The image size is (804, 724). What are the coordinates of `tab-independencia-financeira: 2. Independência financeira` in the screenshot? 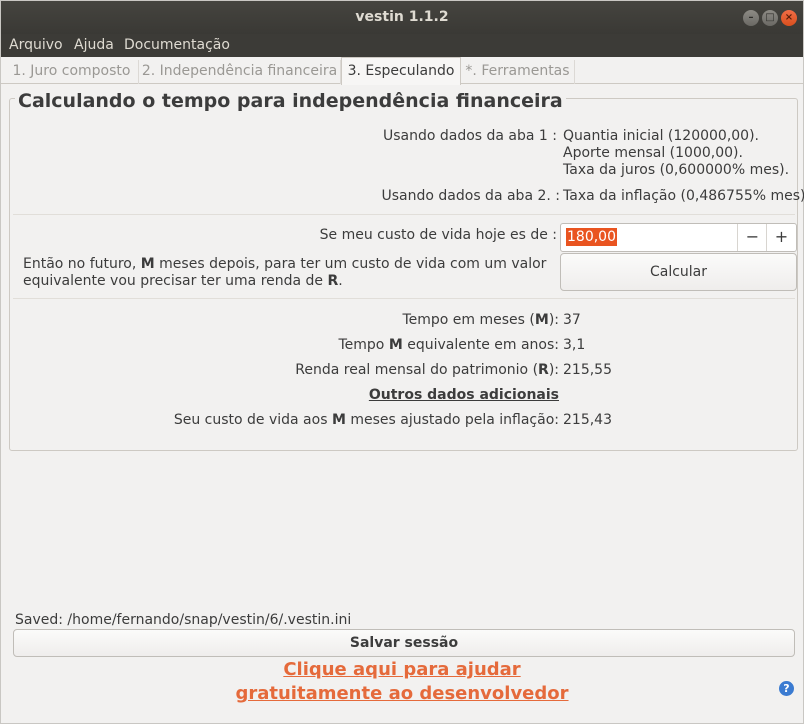 It's located at (240, 72).